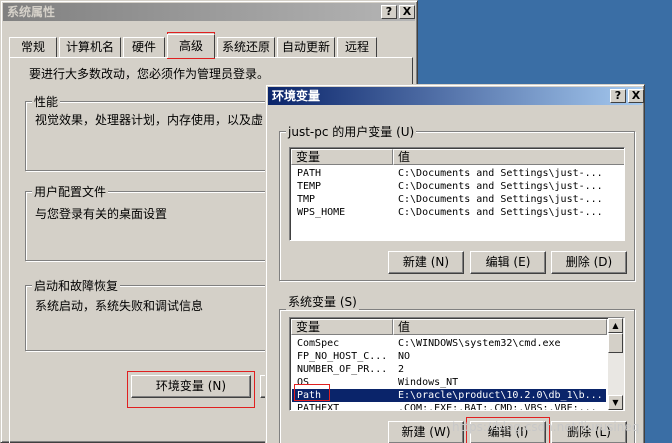  What do you see at coordinates (404, 356) in the screenshot?
I see `row-value: NO` at bounding box center [404, 356].